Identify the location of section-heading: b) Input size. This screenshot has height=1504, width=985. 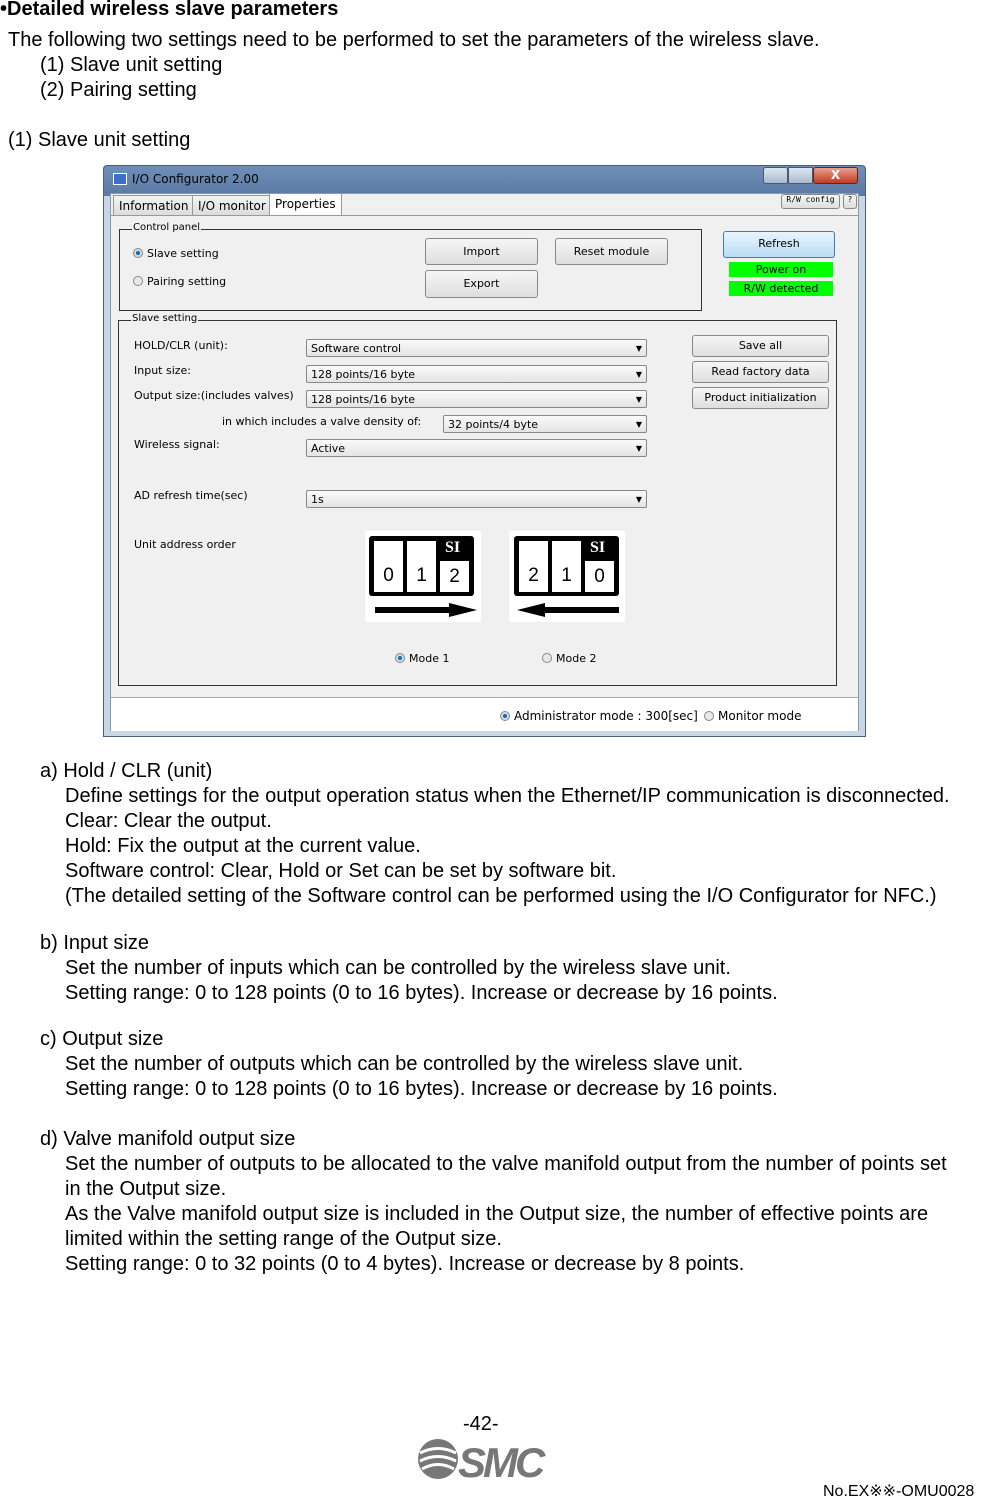
(94, 943).